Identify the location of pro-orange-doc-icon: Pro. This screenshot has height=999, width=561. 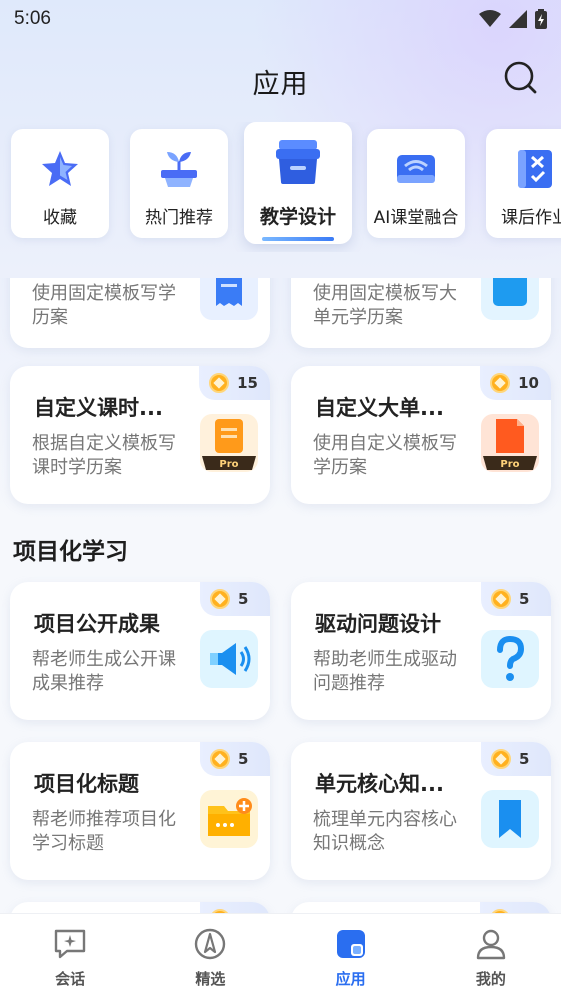
(229, 443).